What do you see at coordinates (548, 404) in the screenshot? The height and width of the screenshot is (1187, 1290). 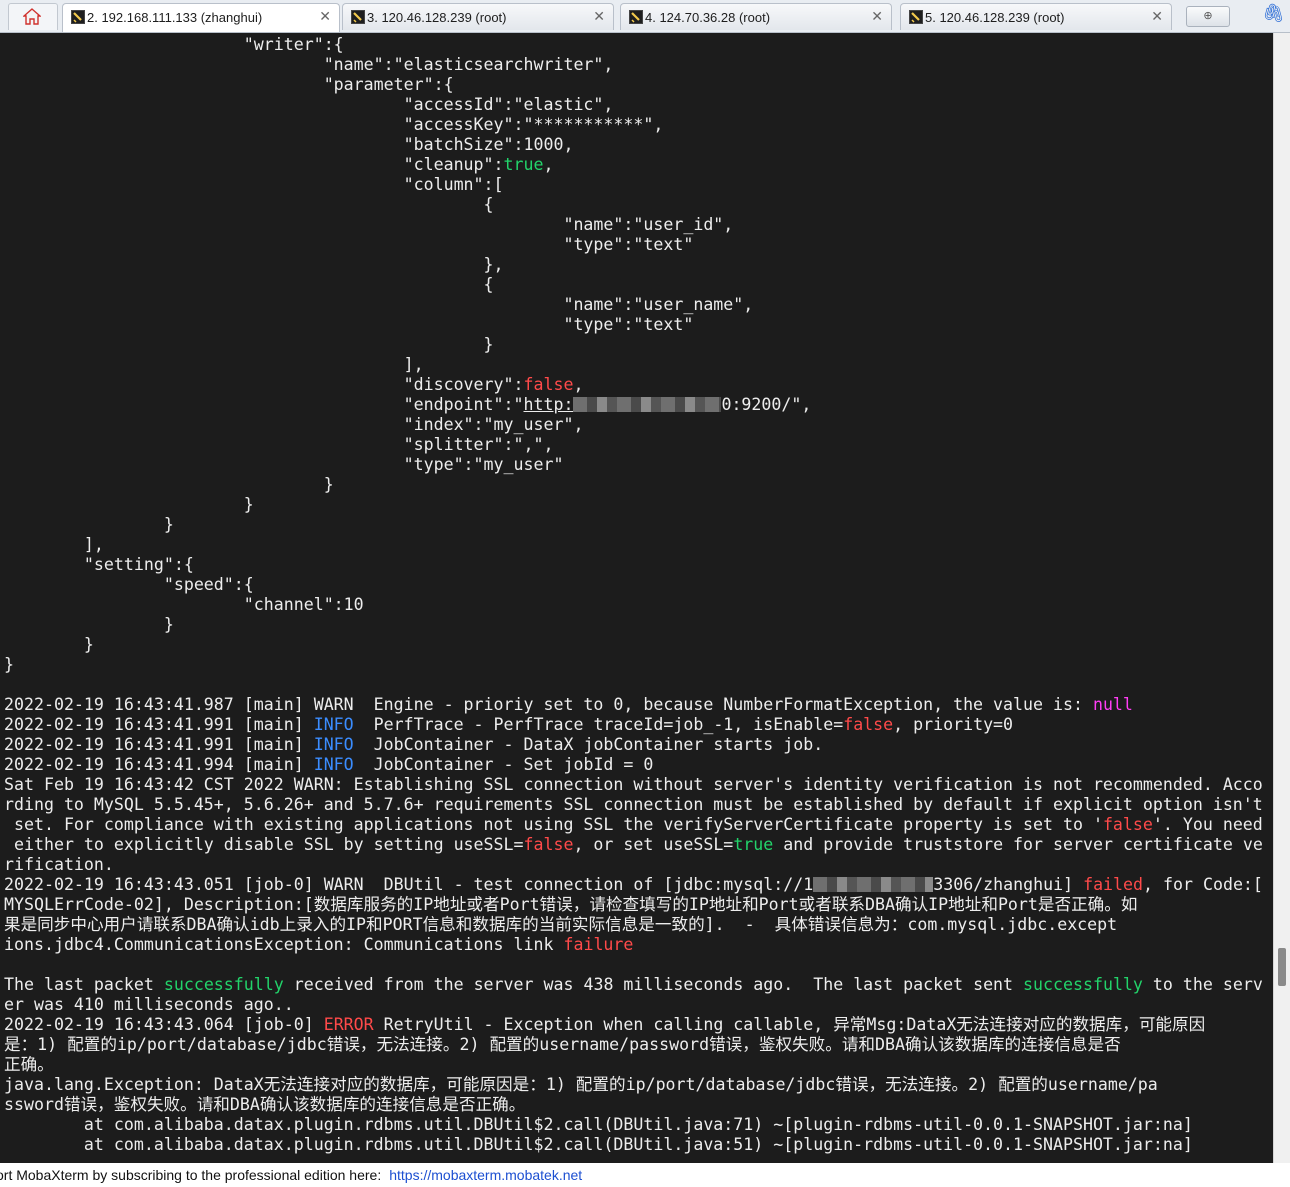 I see `terminal-text: http:` at bounding box center [548, 404].